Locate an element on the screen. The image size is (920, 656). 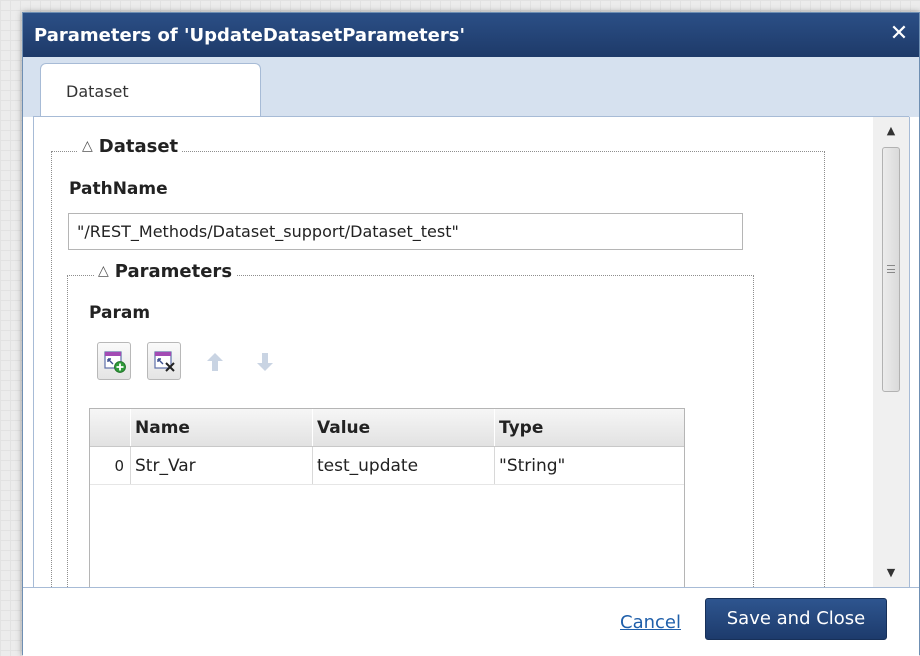
column-header-name: Name is located at coordinates (221, 427).